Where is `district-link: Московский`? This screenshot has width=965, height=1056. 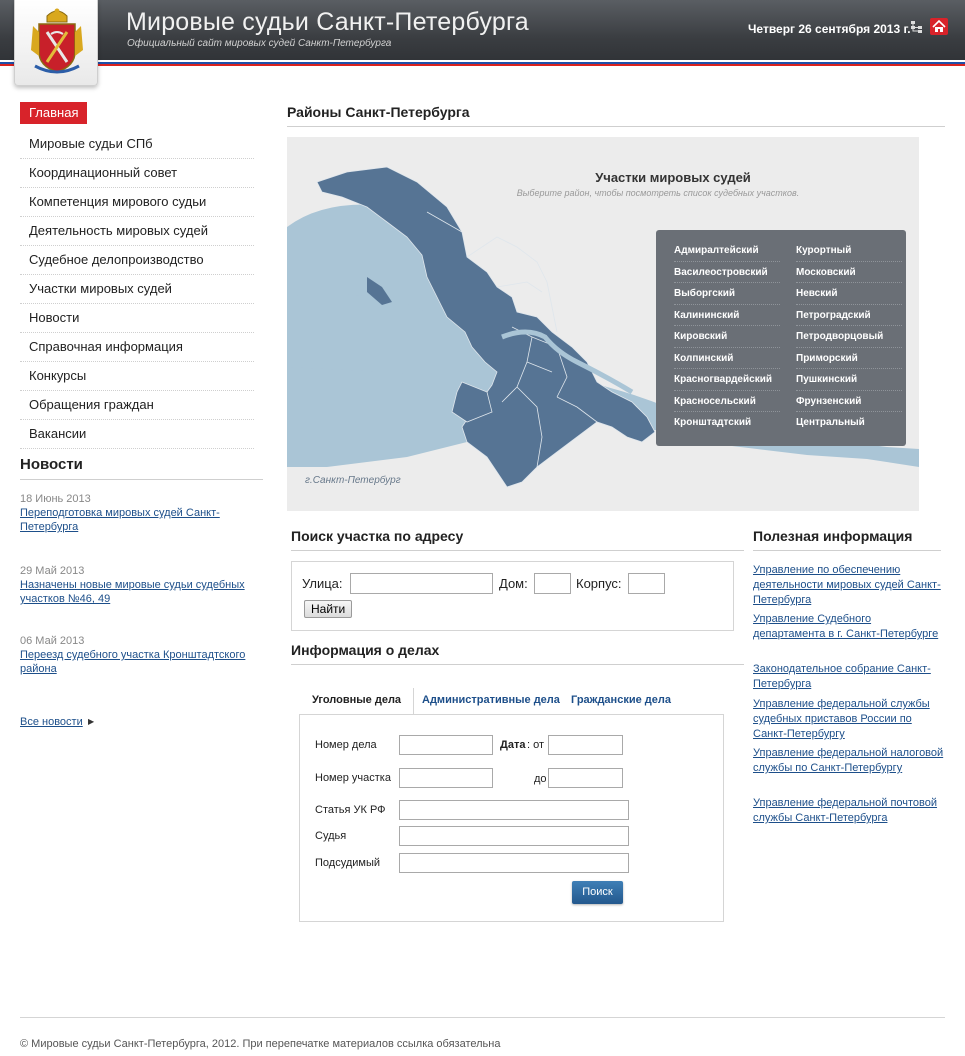 district-link: Московский is located at coordinates (849, 272).